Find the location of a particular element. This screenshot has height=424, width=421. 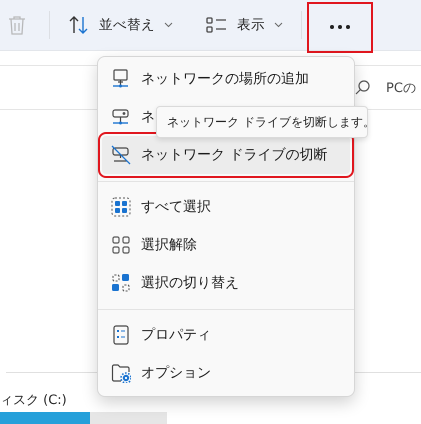

drive-label: ィスク (C:) is located at coordinates (34, 400).